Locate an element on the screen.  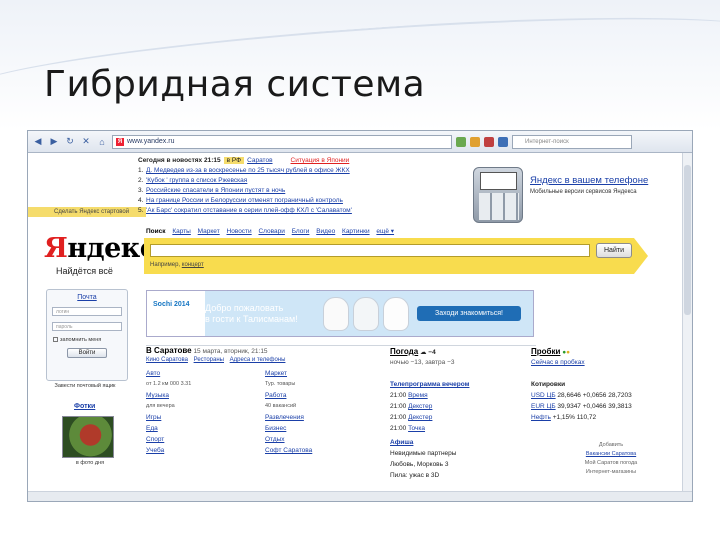
afisha-row: Невидимые партнеры is located at coordinates (470, 453).